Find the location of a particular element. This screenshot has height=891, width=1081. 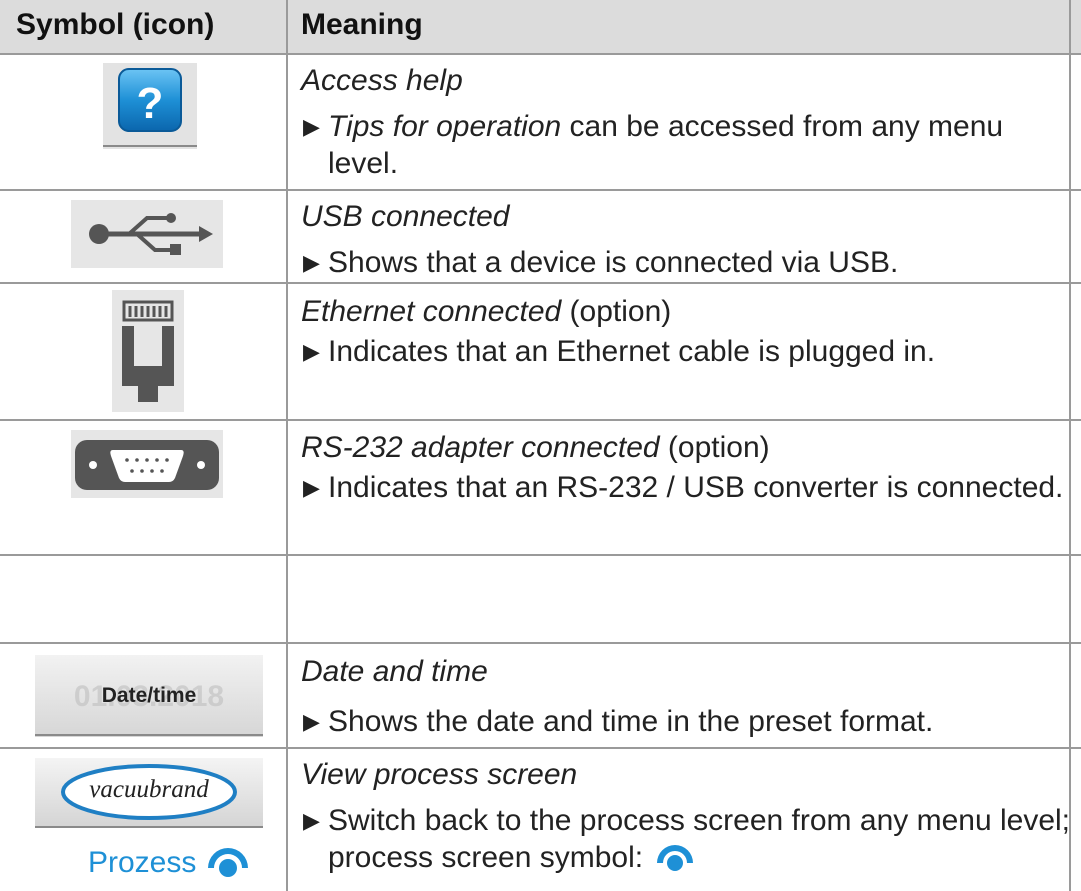

prozess-label: Prozess is located at coordinates (142, 862).